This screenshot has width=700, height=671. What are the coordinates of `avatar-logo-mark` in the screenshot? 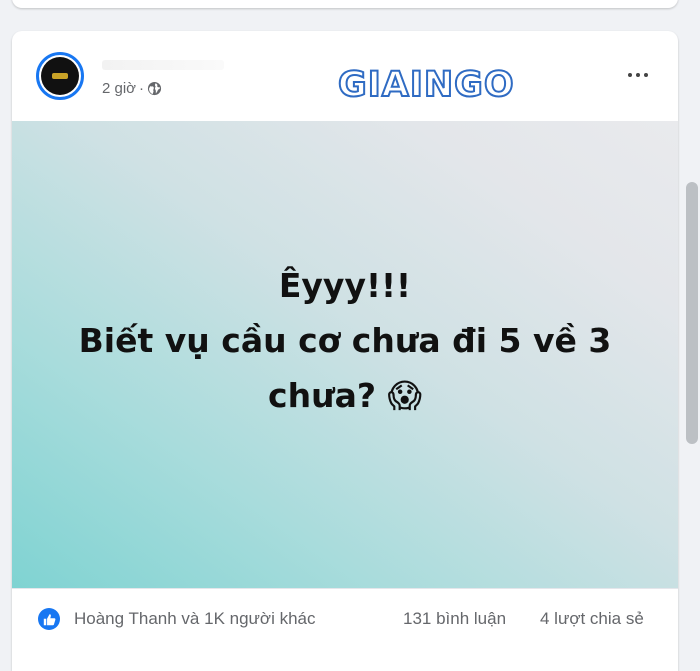 It's located at (60, 76).